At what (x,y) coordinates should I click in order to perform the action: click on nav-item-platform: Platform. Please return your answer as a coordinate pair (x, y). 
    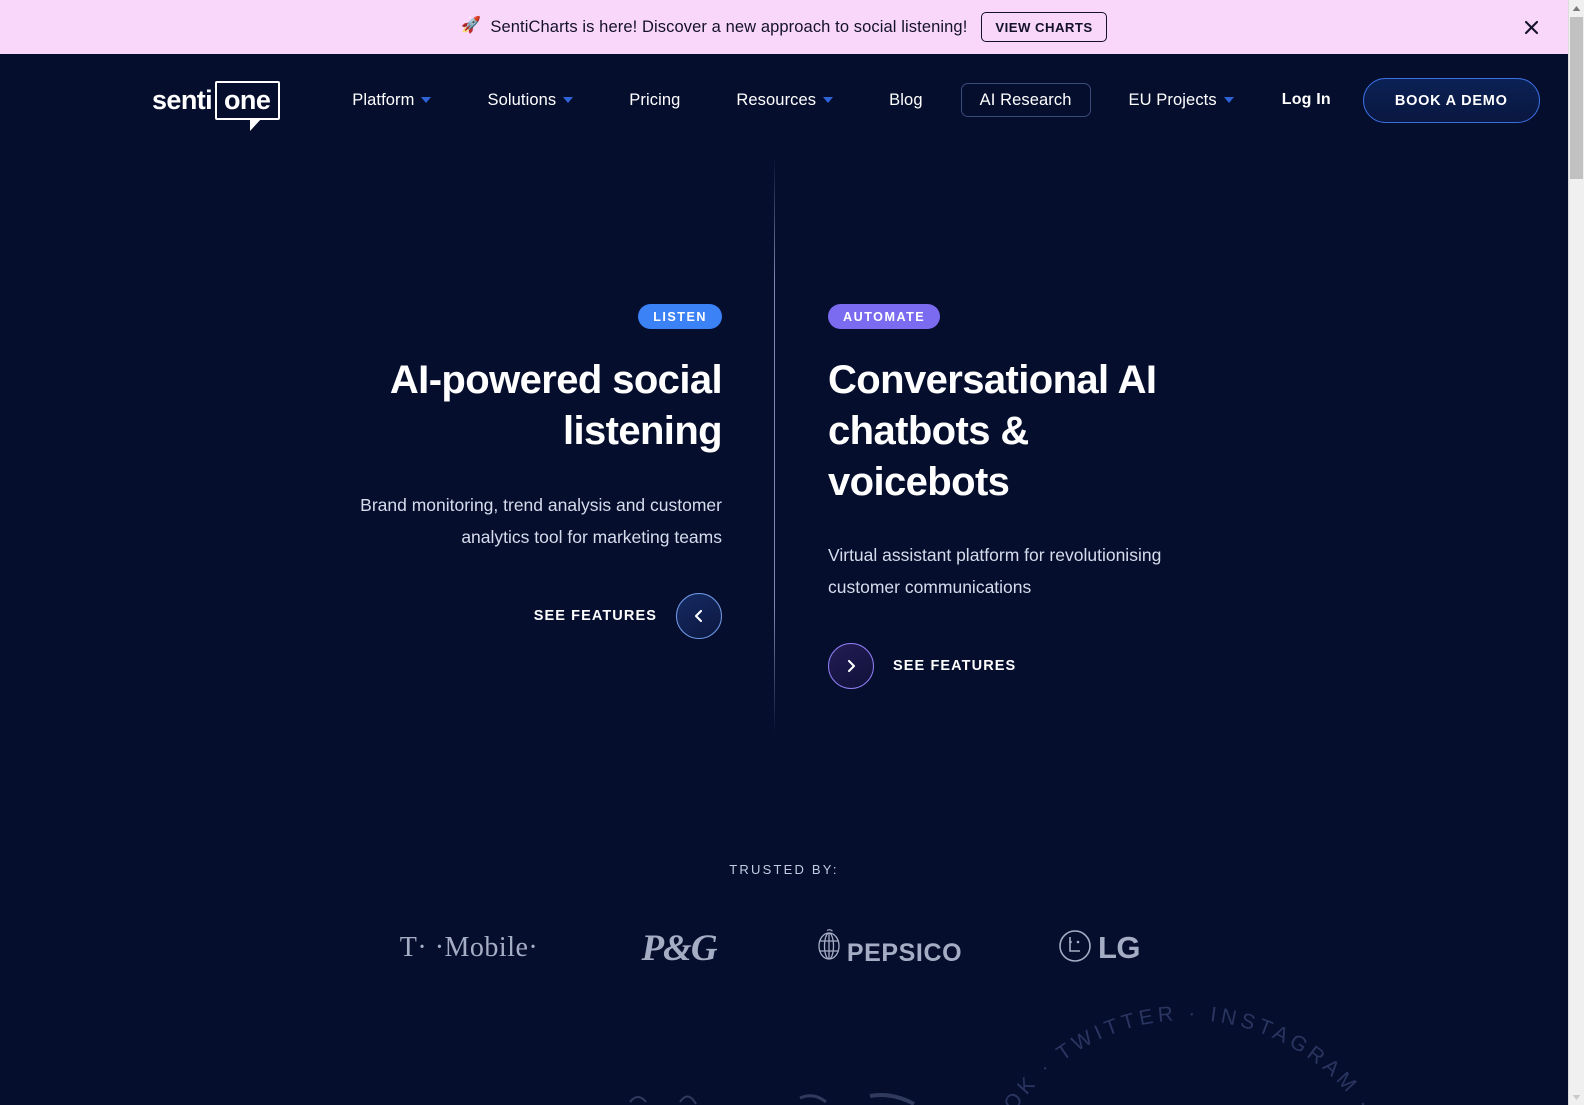
    Looking at the image, I should click on (391, 100).